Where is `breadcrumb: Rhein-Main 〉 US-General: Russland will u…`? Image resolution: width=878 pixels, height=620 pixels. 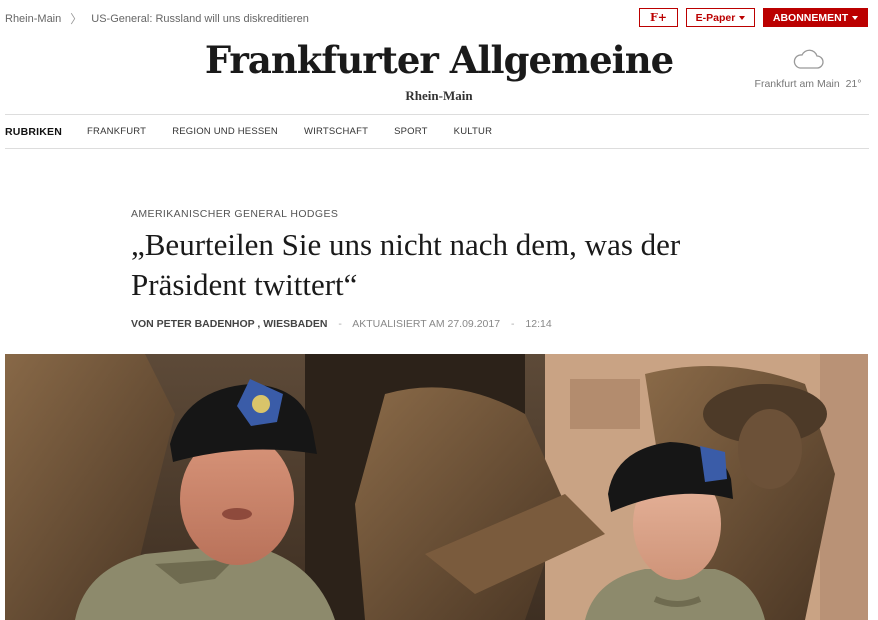 breadcrumb: Rhein-Main 〉 US-General: Russland will u… is located at coordinates (157, 18).